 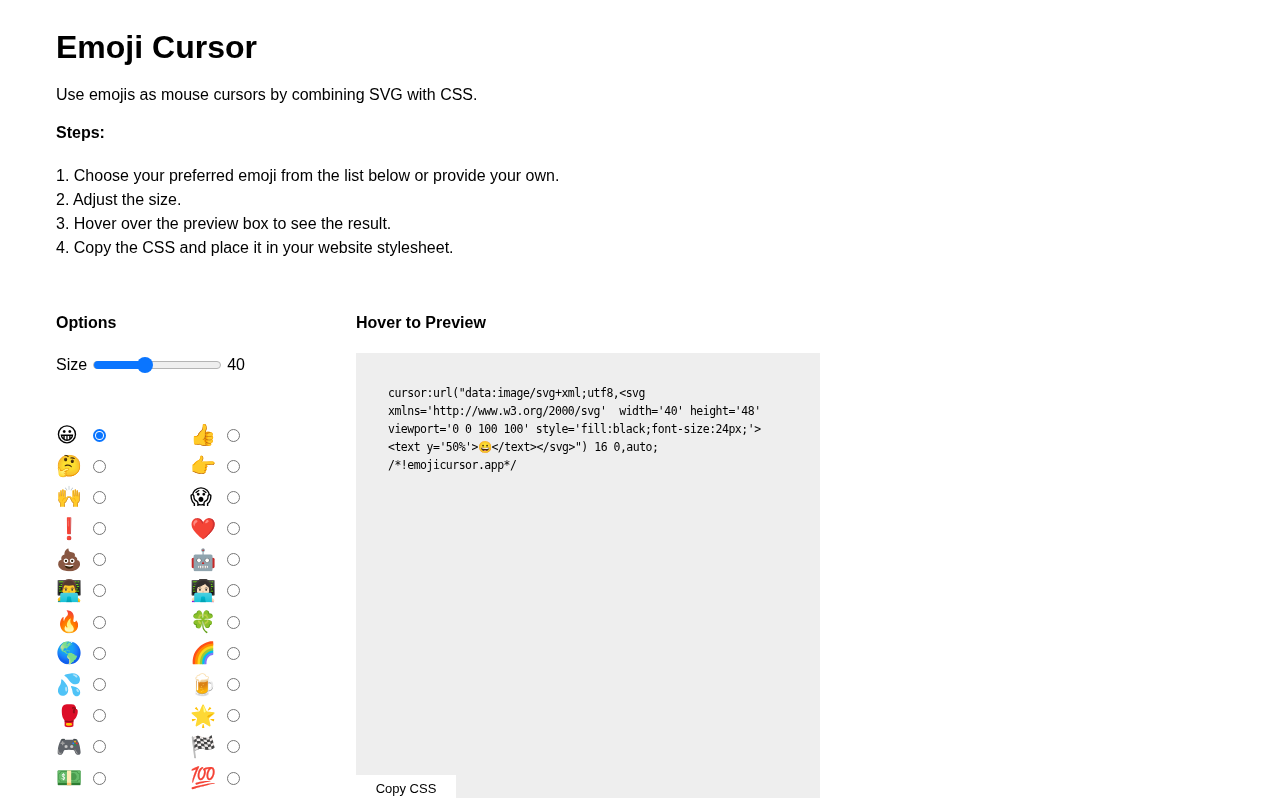 What do you see at coordinates (208, 466) in the screenshot?
I see `emoji-option: 👉` at bounding box center [208, 466].